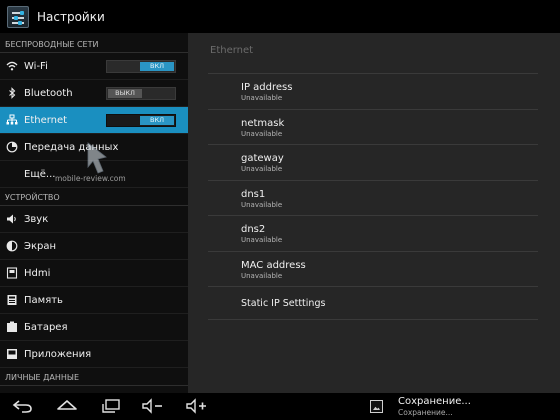 The image size is (560, 420). Describe the element at coordinates (253, 229) in the screenshot. I see `pref-title: dns2` at that location.